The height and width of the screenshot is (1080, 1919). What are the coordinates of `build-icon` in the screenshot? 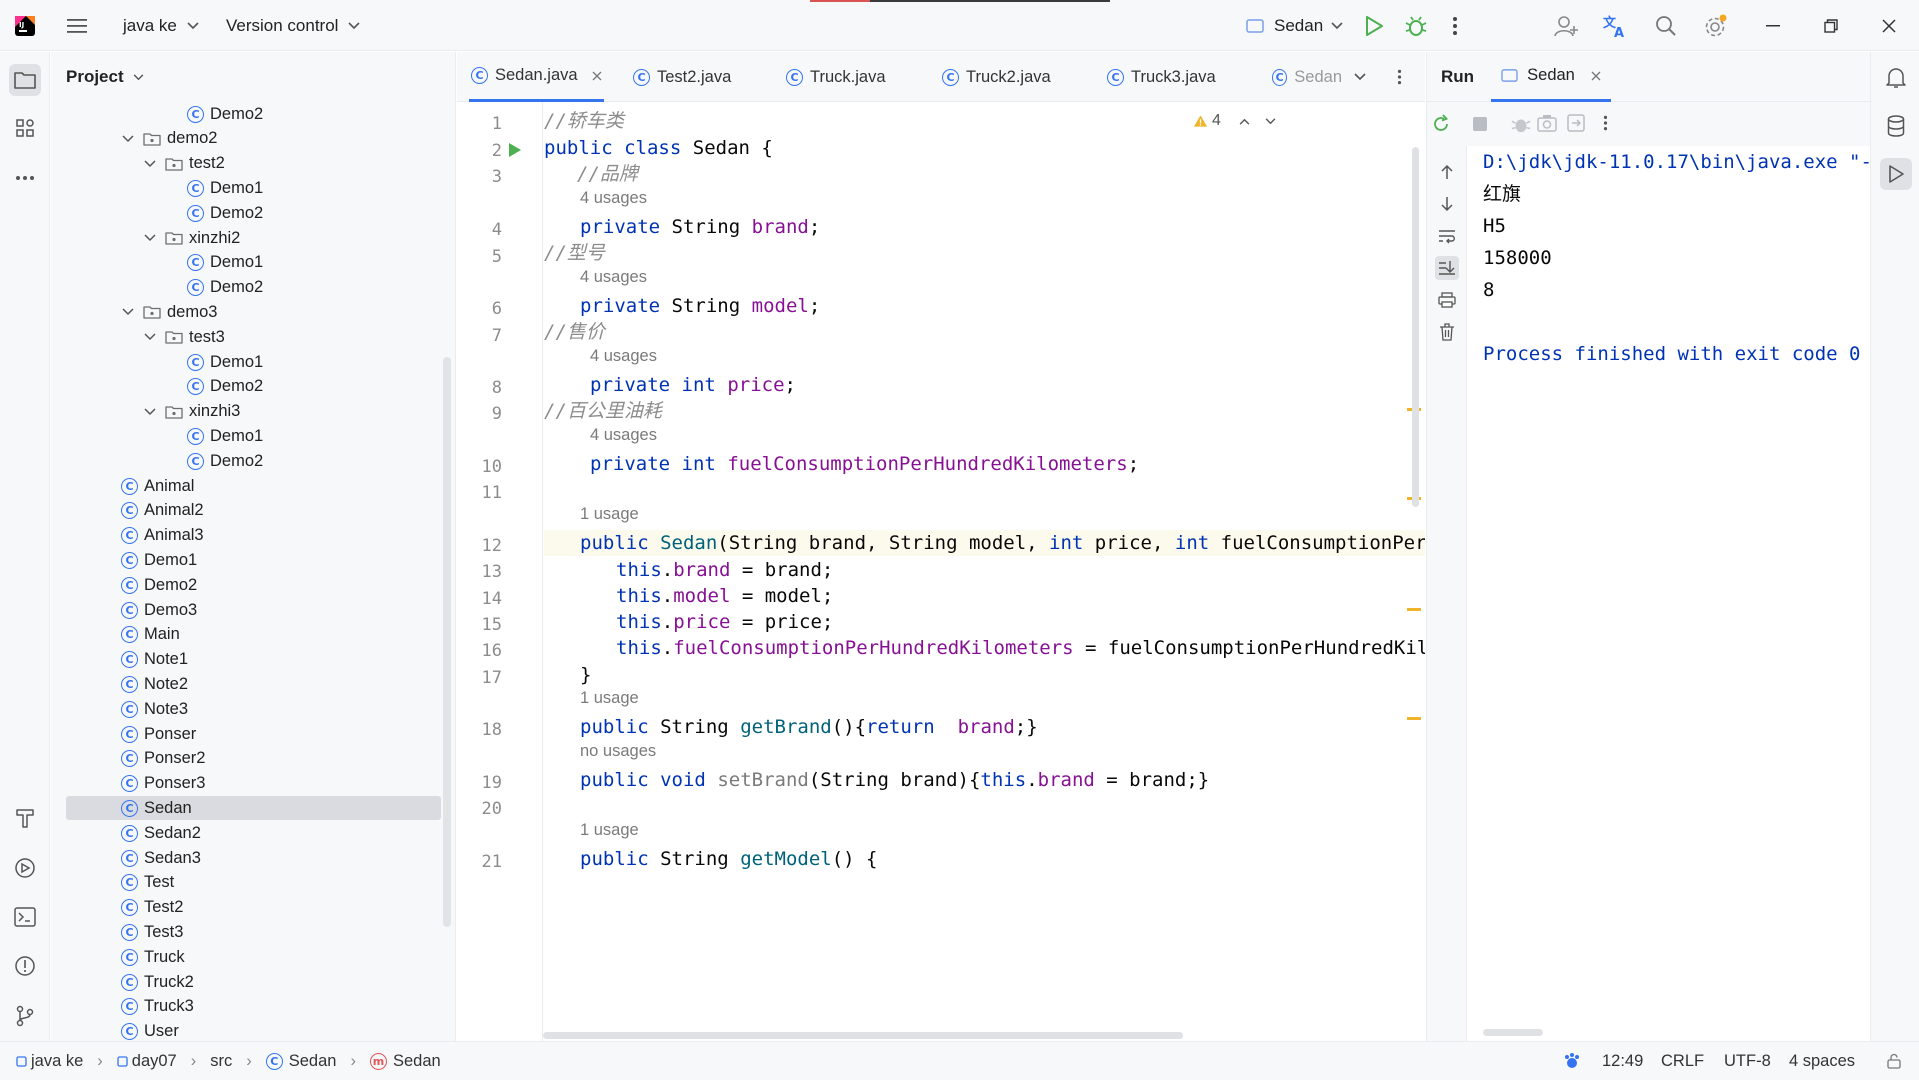 It's located at (25, 818).